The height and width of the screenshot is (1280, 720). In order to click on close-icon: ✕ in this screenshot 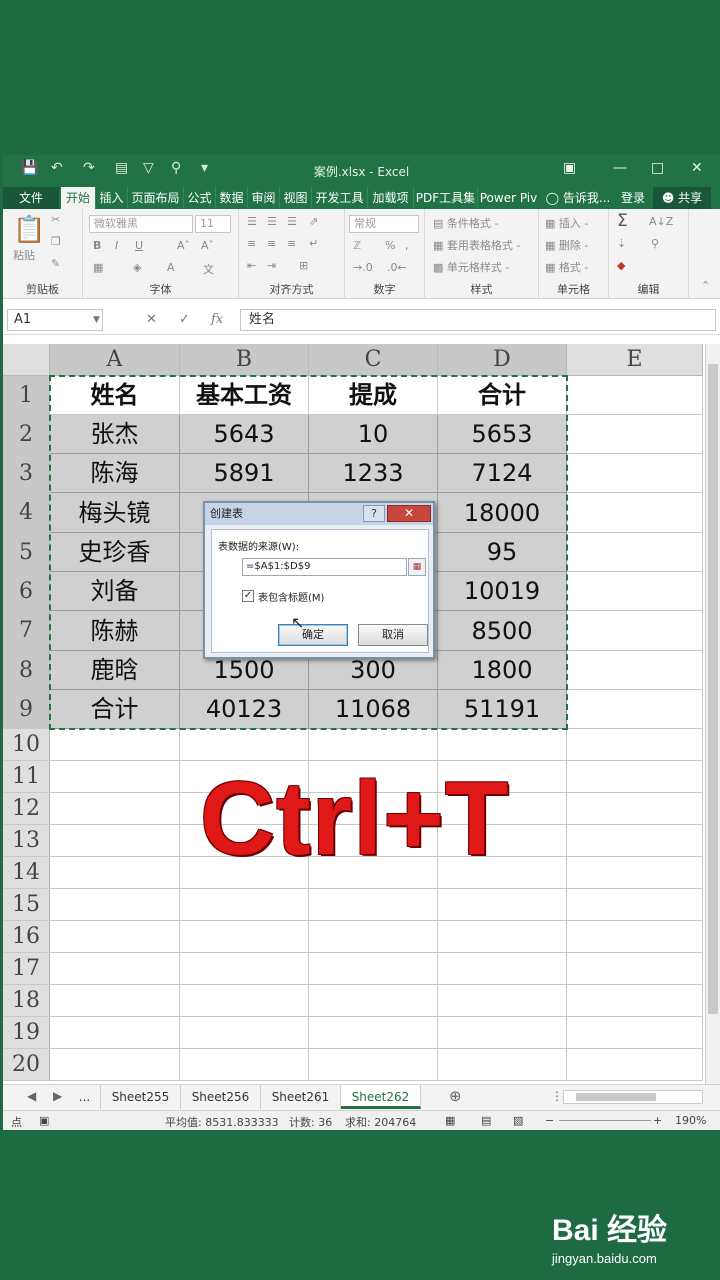, I will do `click(697, 168)`.